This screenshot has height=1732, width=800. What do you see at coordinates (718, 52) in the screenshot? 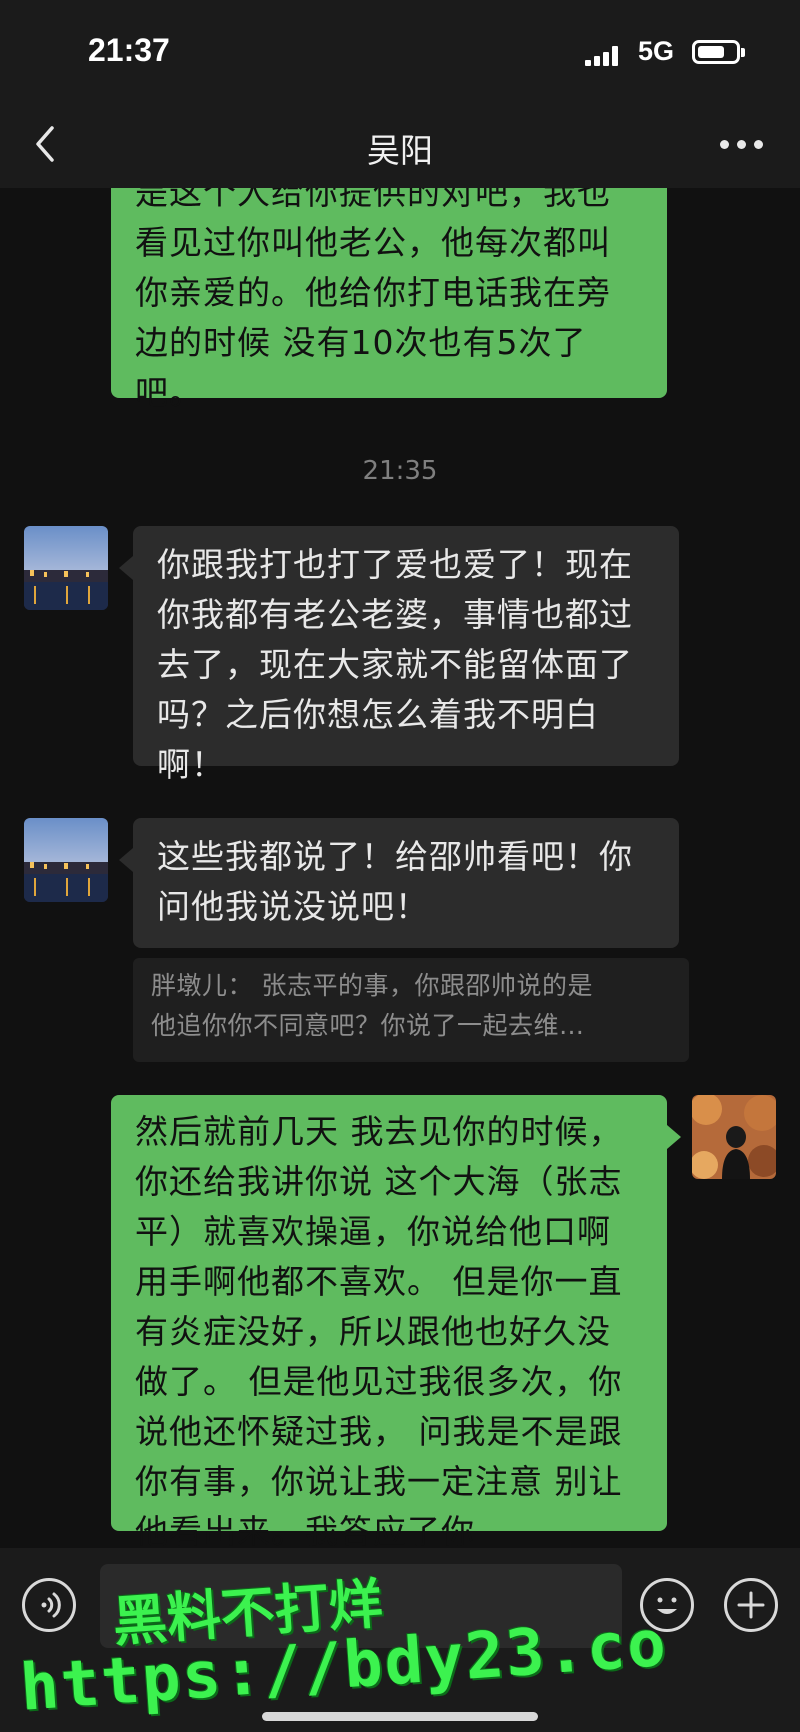
I see `battery-icon` at bounding box center [718, 52].